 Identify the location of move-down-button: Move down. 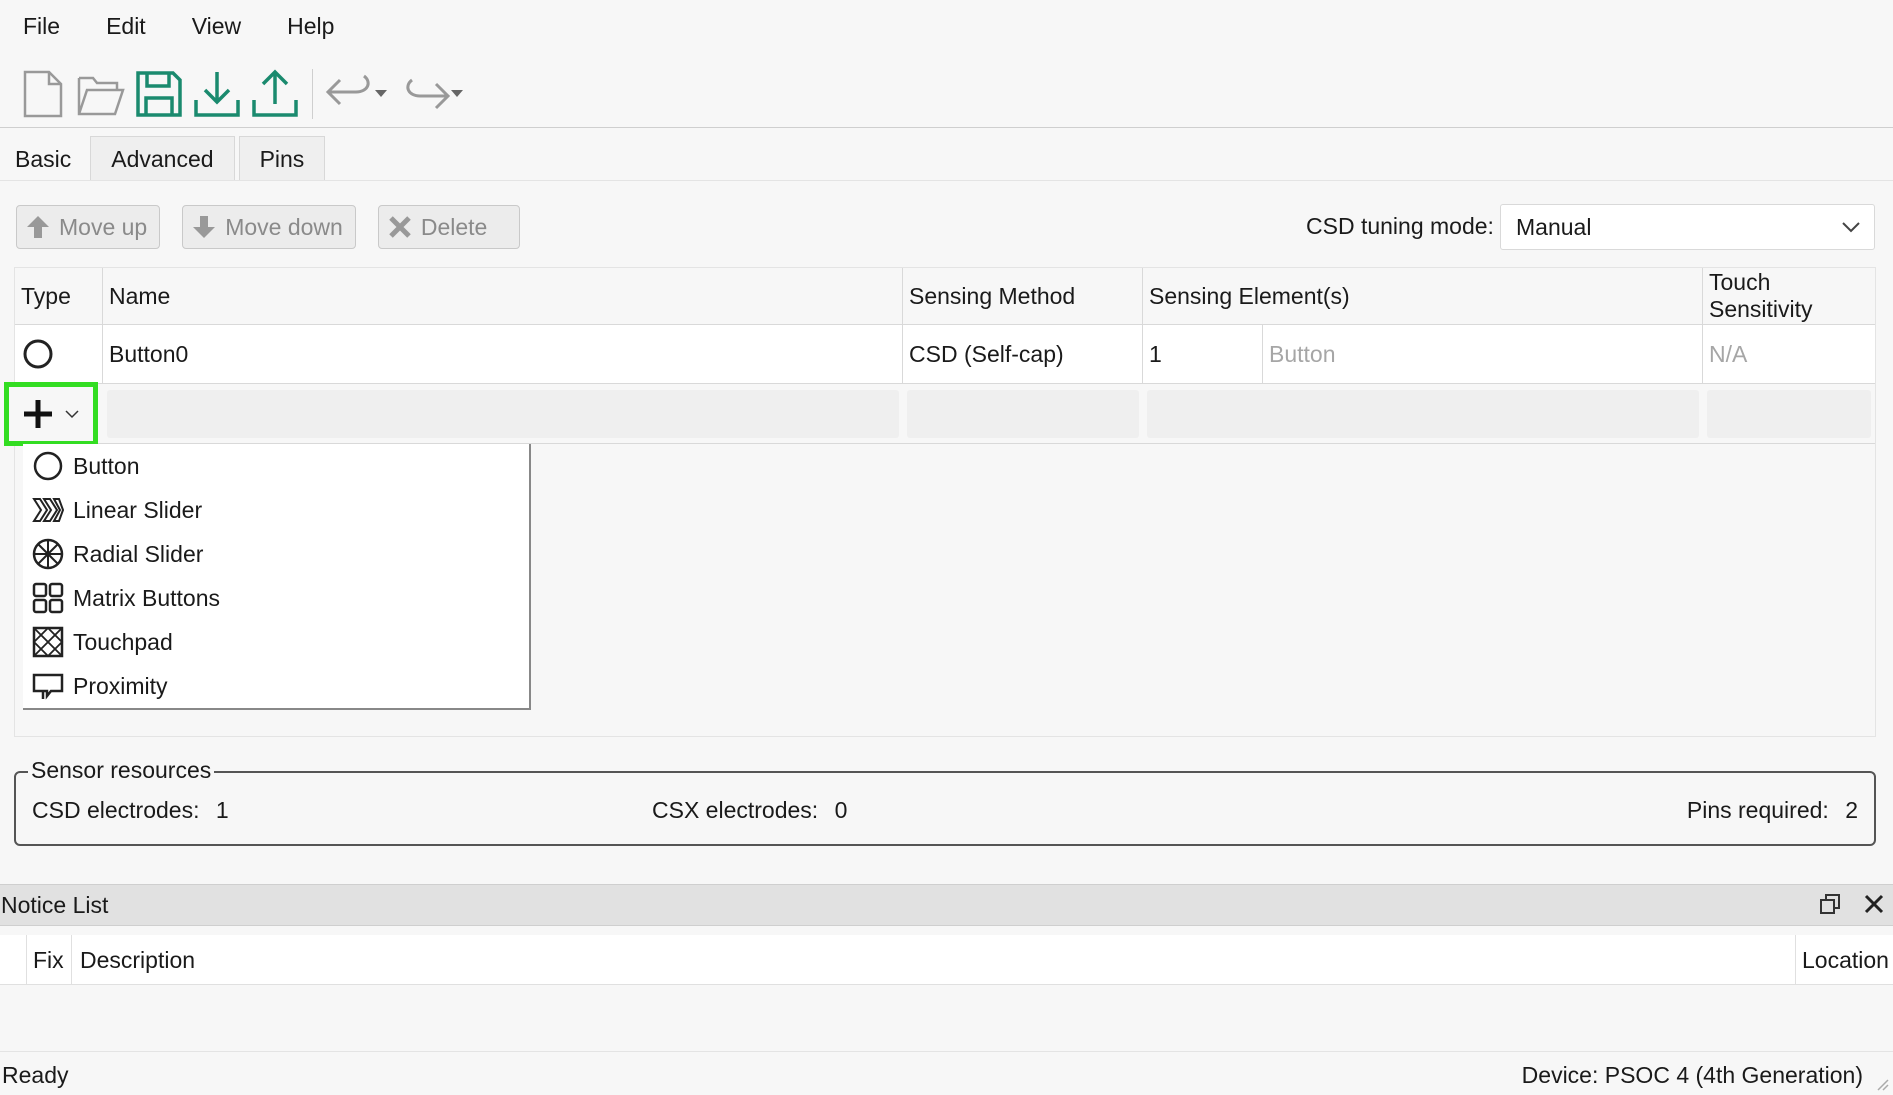
(269, 227).